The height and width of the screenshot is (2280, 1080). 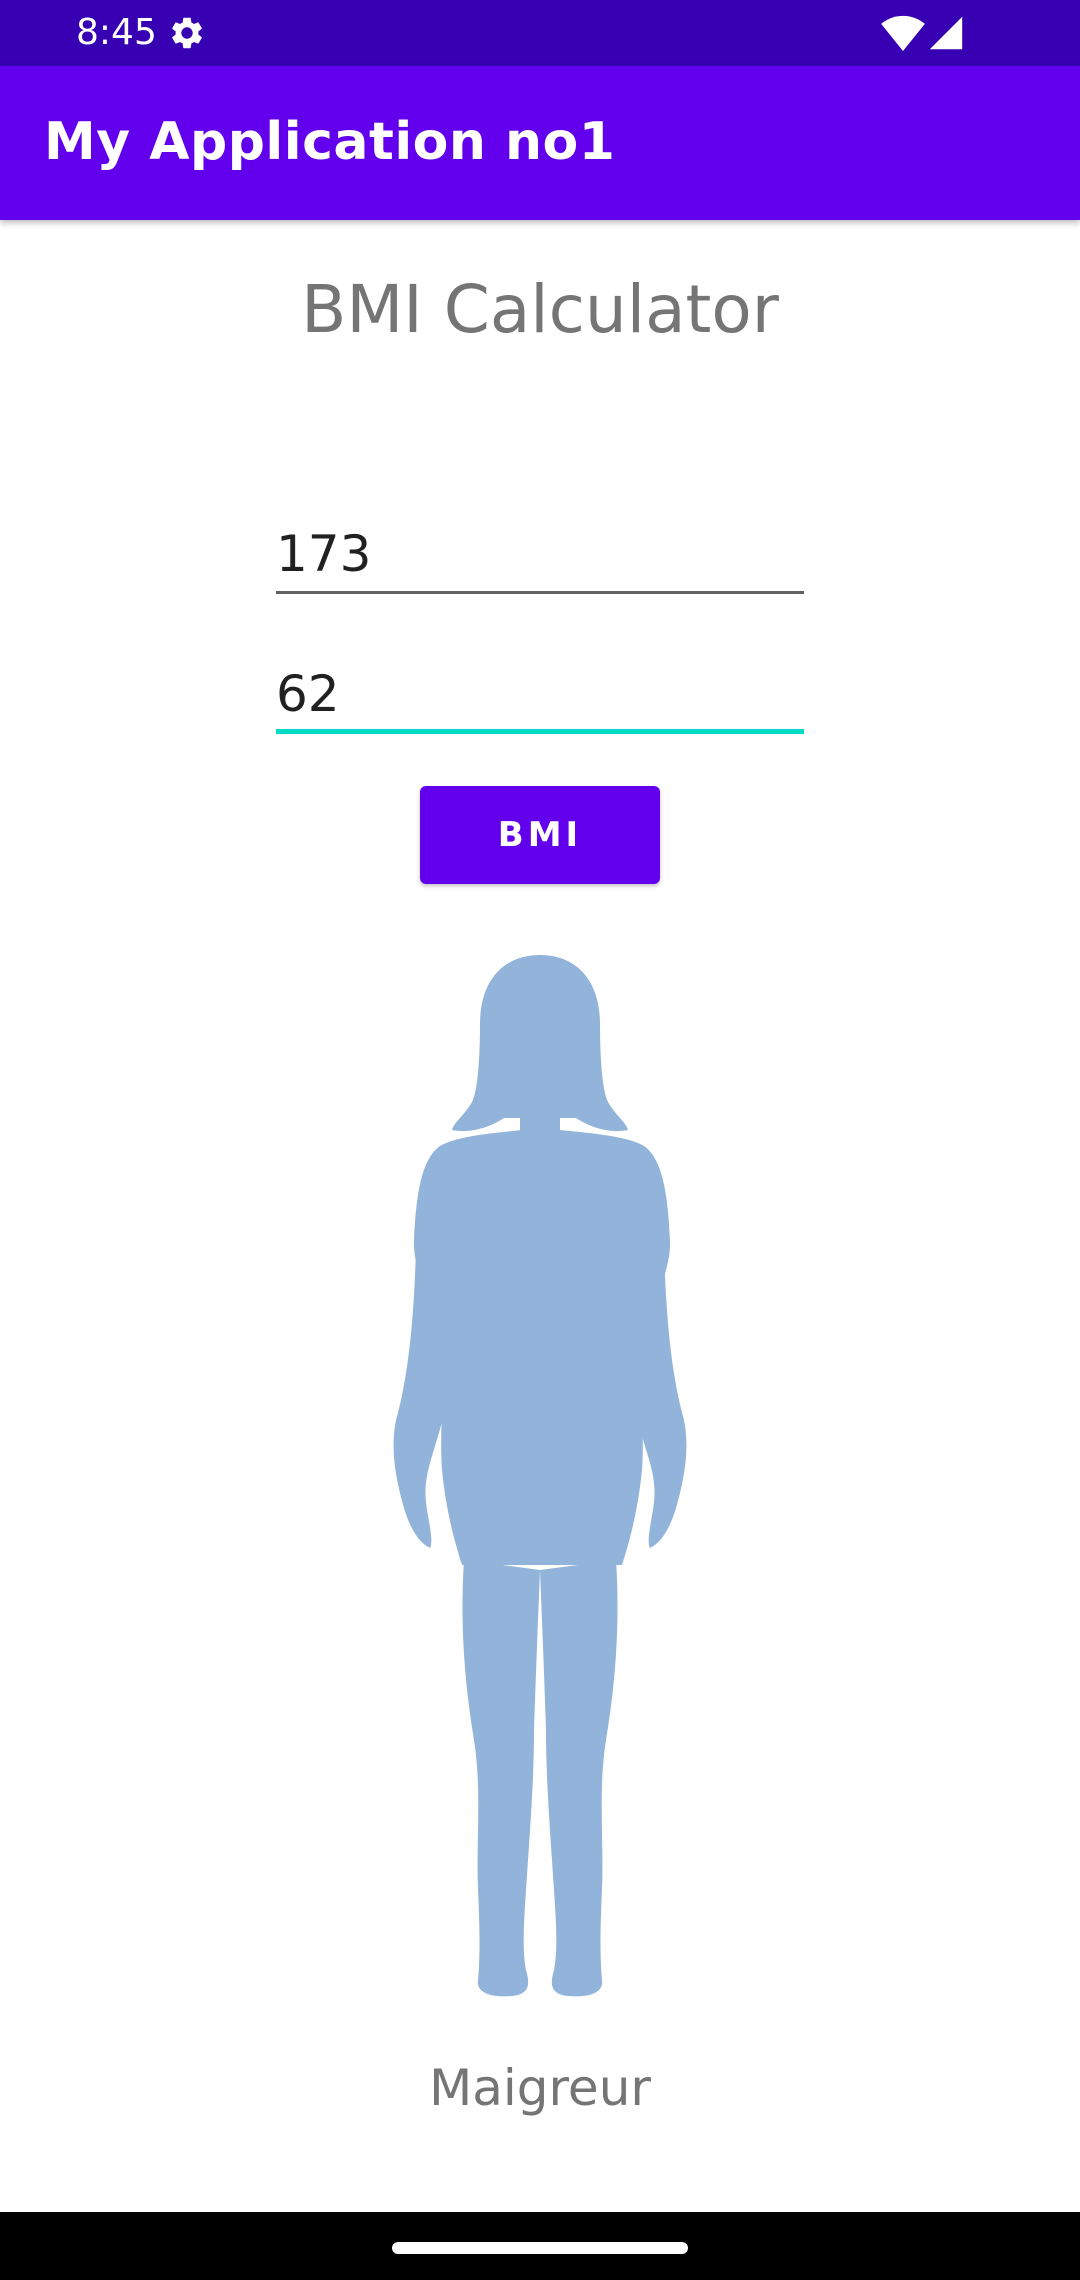 I want to click on height-input: 173, so click(x=540, y=557).